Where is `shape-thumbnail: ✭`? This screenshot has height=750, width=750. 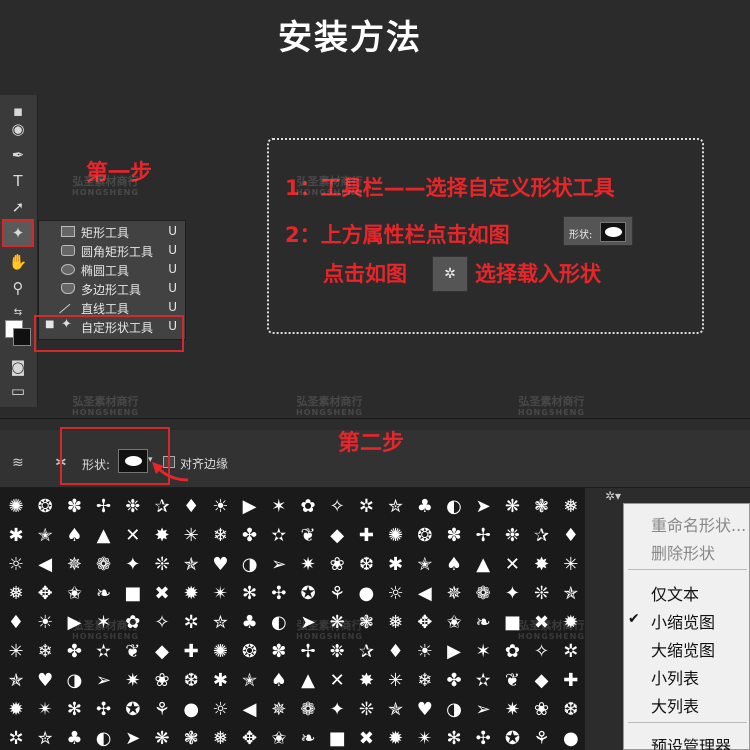
shape-thumbnail: ✭ is located at coordinates (45, 535).